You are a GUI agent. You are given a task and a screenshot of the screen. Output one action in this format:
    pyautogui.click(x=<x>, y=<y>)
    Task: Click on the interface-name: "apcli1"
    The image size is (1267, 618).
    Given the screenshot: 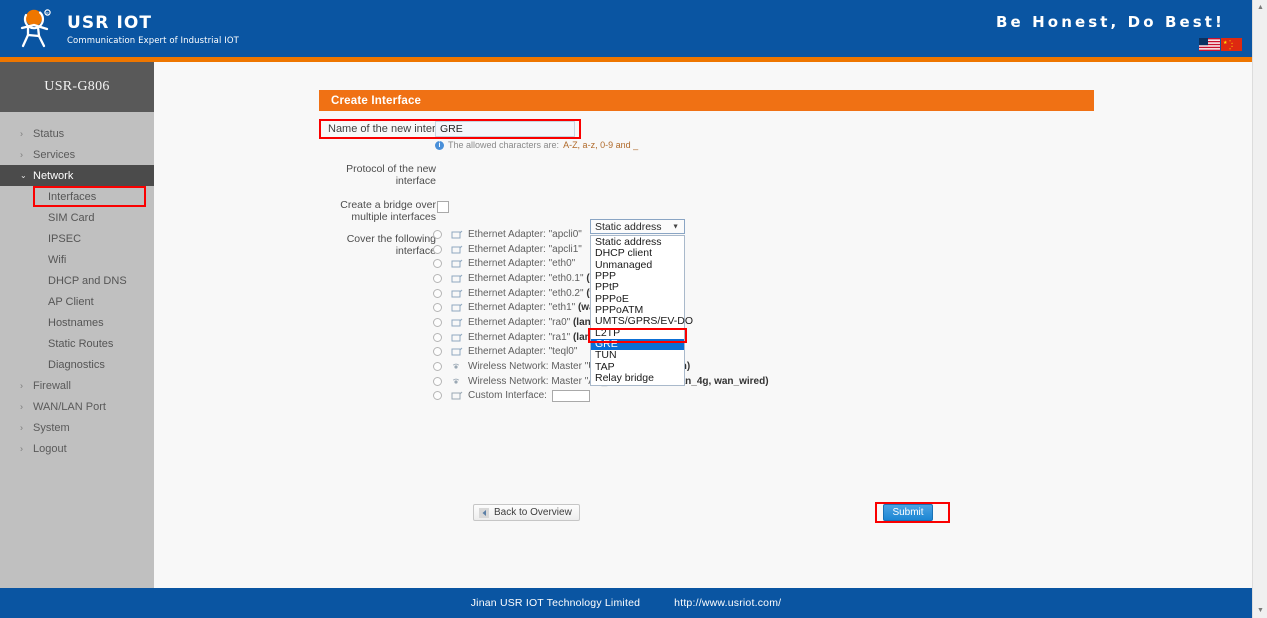 What is the action you would take?
    pyautogui.click(x=565, y=249)
    